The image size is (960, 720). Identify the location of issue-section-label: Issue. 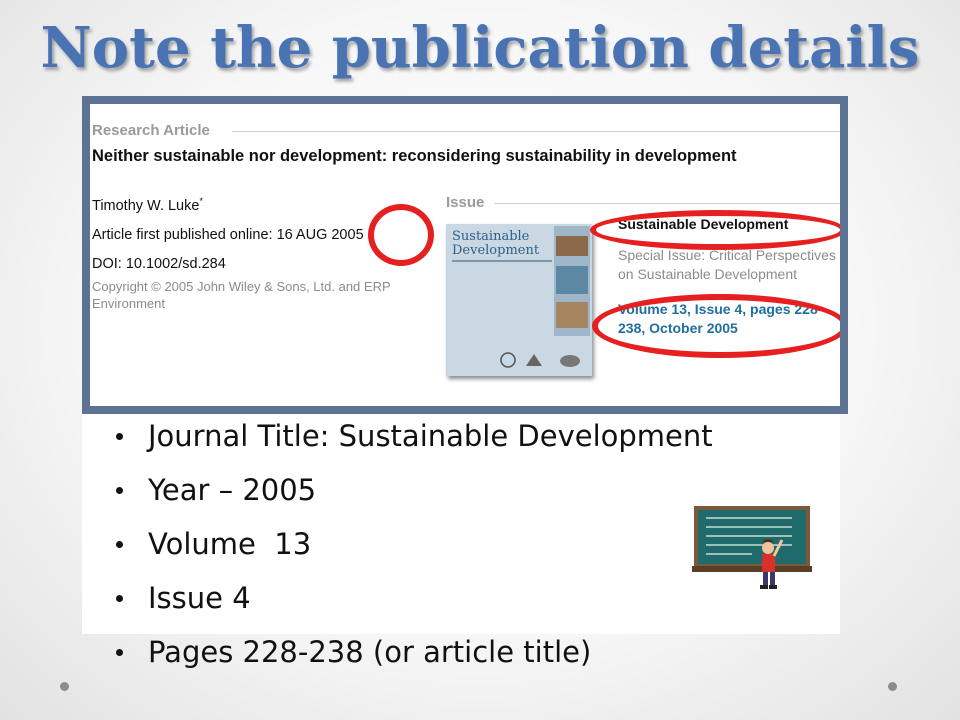
(465, 202).